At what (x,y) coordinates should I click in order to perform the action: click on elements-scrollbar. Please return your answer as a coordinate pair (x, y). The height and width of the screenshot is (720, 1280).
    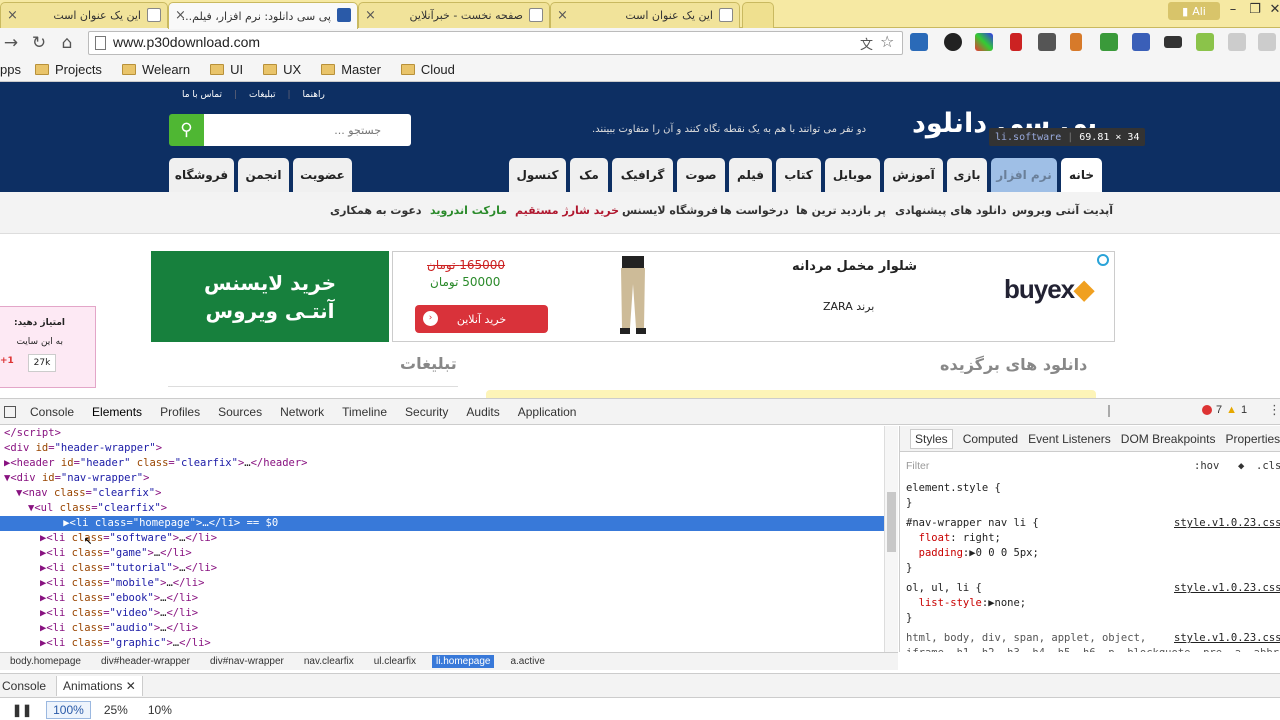
    Looking at the image, I should click on (891, 539).